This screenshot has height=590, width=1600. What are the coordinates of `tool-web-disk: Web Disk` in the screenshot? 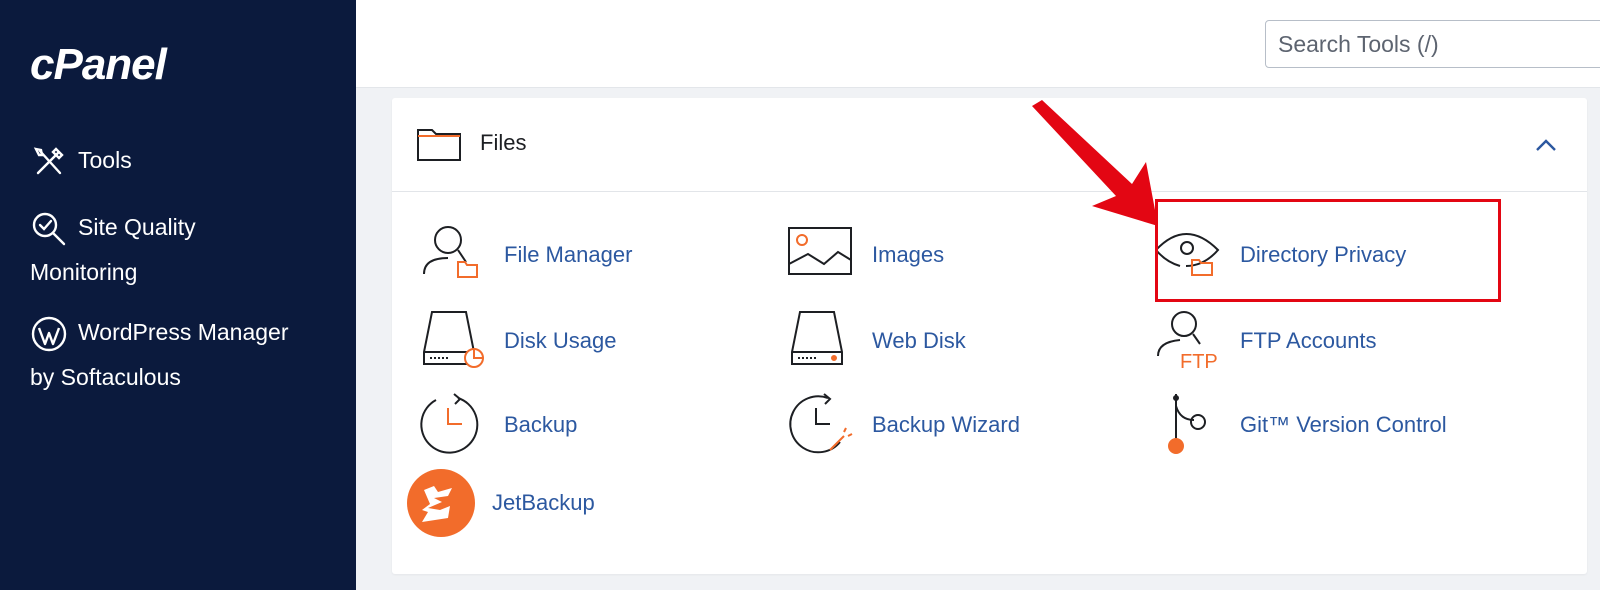 It's located at (936, 344).